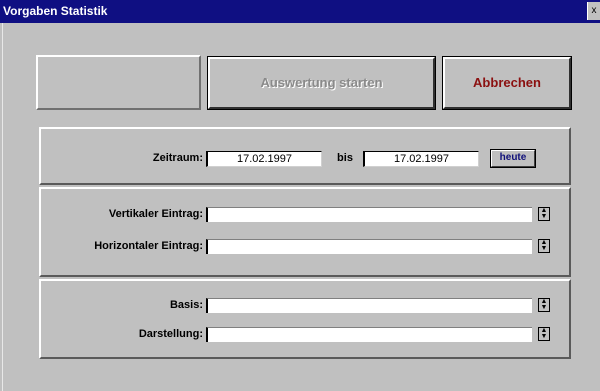 The image size is (600, 391). What do you see at coordinates (118, 82) in the screenshot?
I see `empty-panel` at bounding box center [118, 82].